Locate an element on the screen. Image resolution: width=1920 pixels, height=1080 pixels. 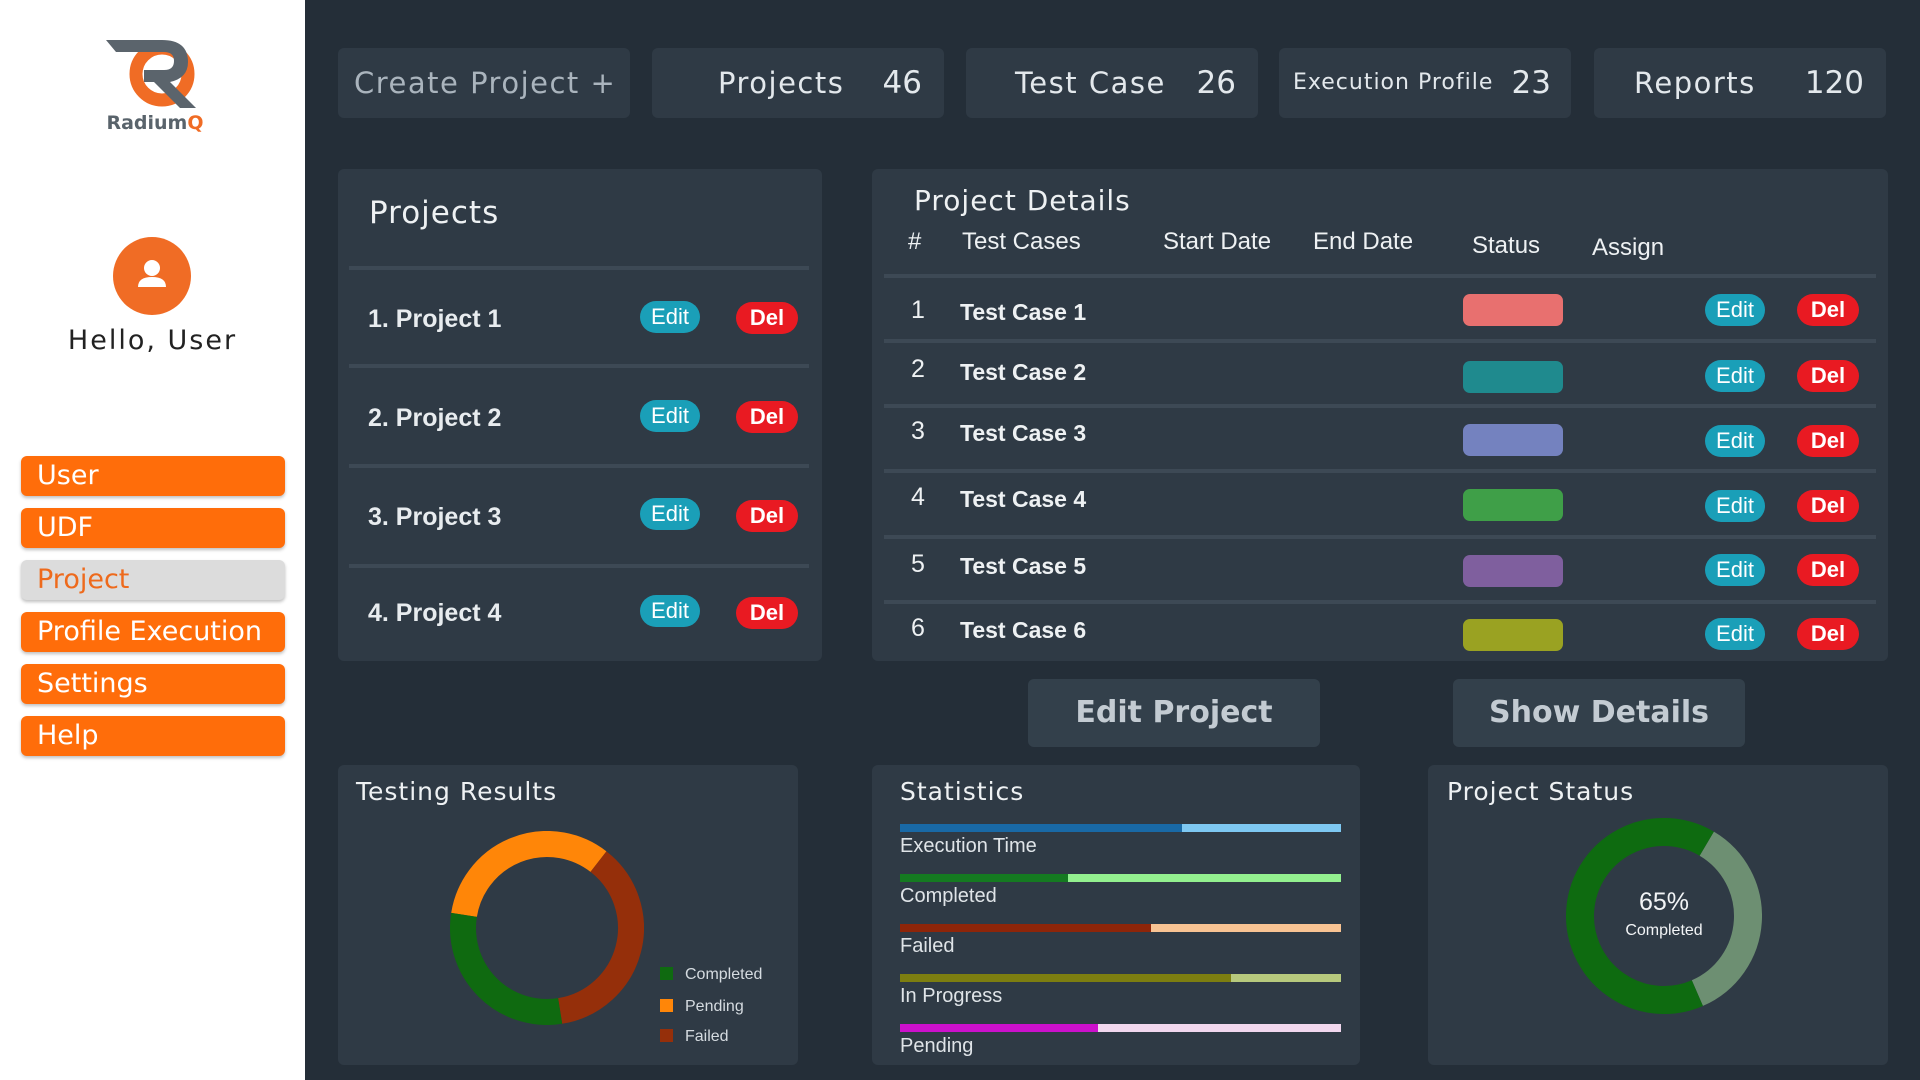
projects-count-card: Projects 46 is located at coordinates (798, 83).